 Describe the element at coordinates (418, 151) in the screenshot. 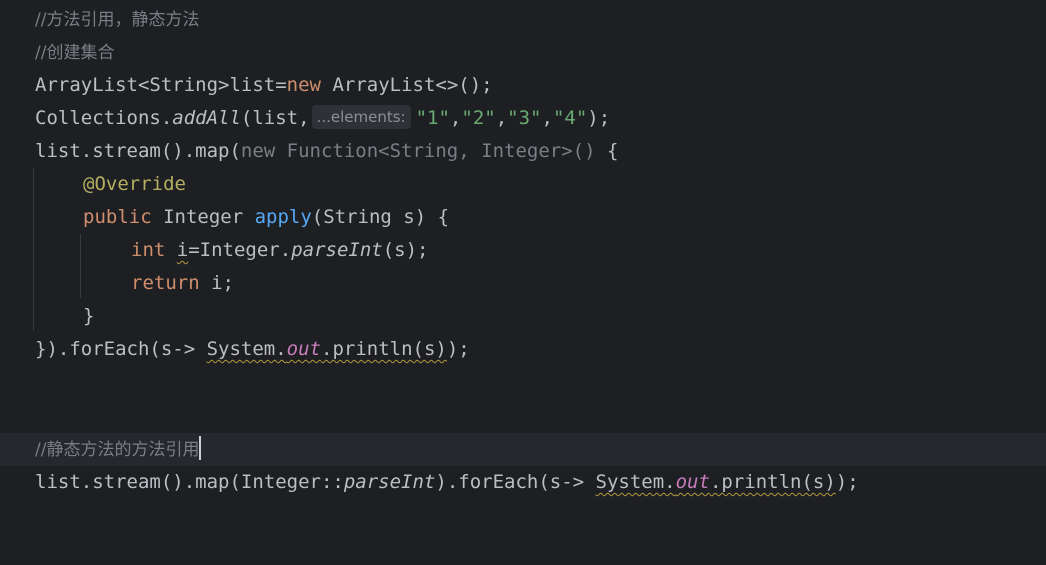

I see `folded-anonymous-class: new Function<String, Integer>()` at that location.